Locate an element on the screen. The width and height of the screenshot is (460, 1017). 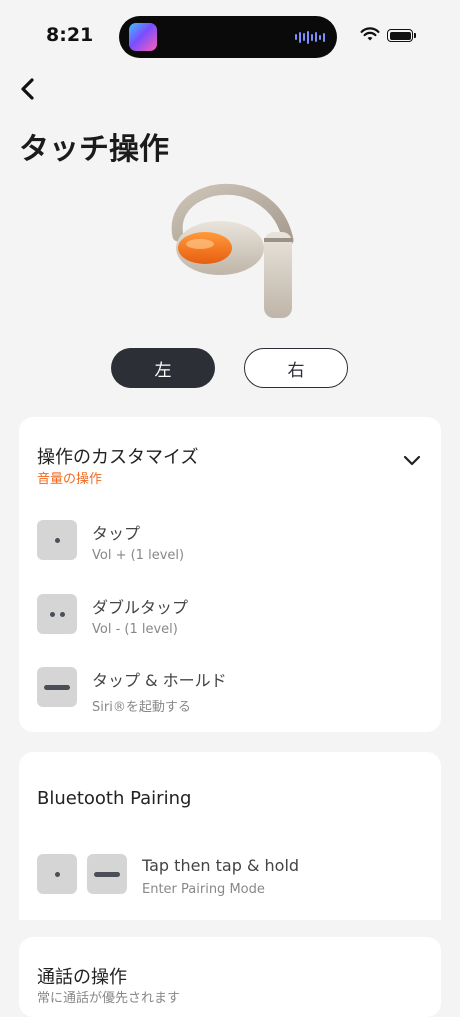
chevron-left-icon is located at coordinates (27, 89).